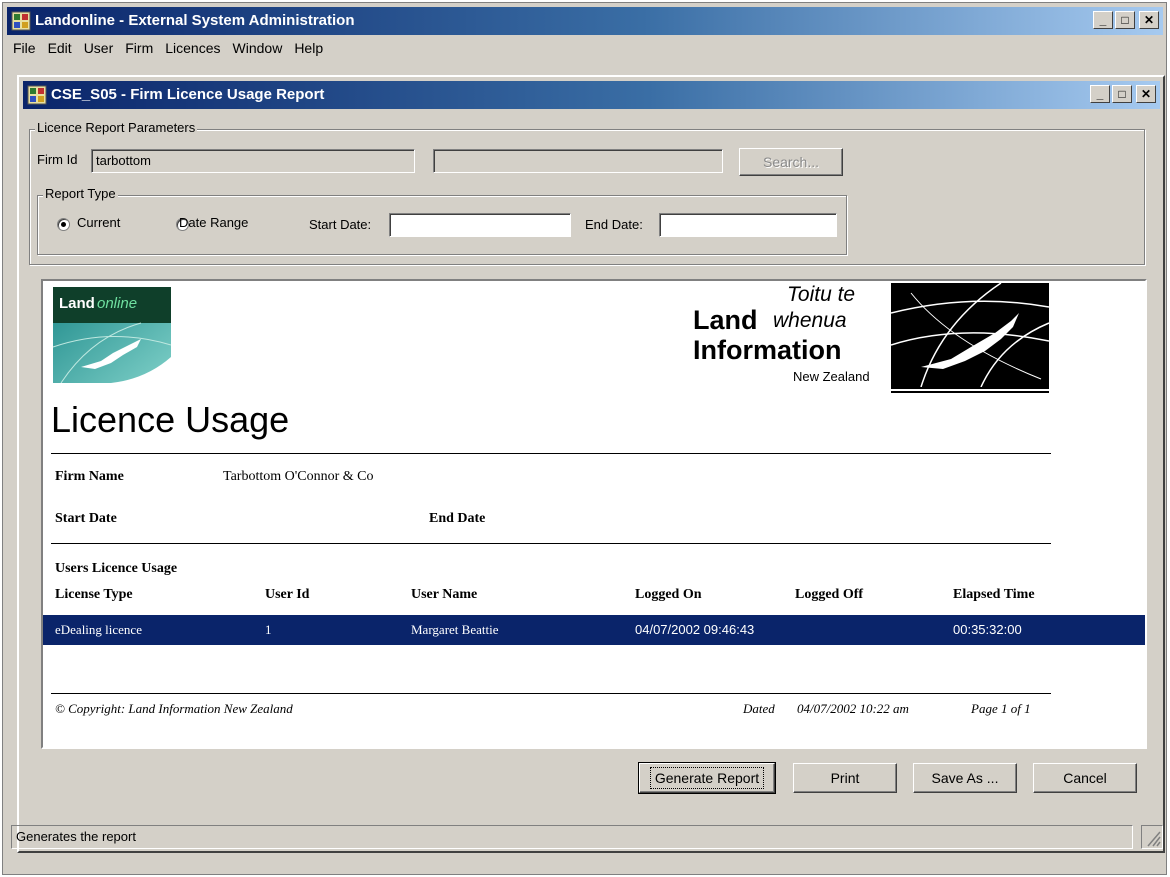  What do you see at coordinates (213, 222) in the screenshot?
I see `radio-date-range-label: Date Range` at bounding box center [213, 222].